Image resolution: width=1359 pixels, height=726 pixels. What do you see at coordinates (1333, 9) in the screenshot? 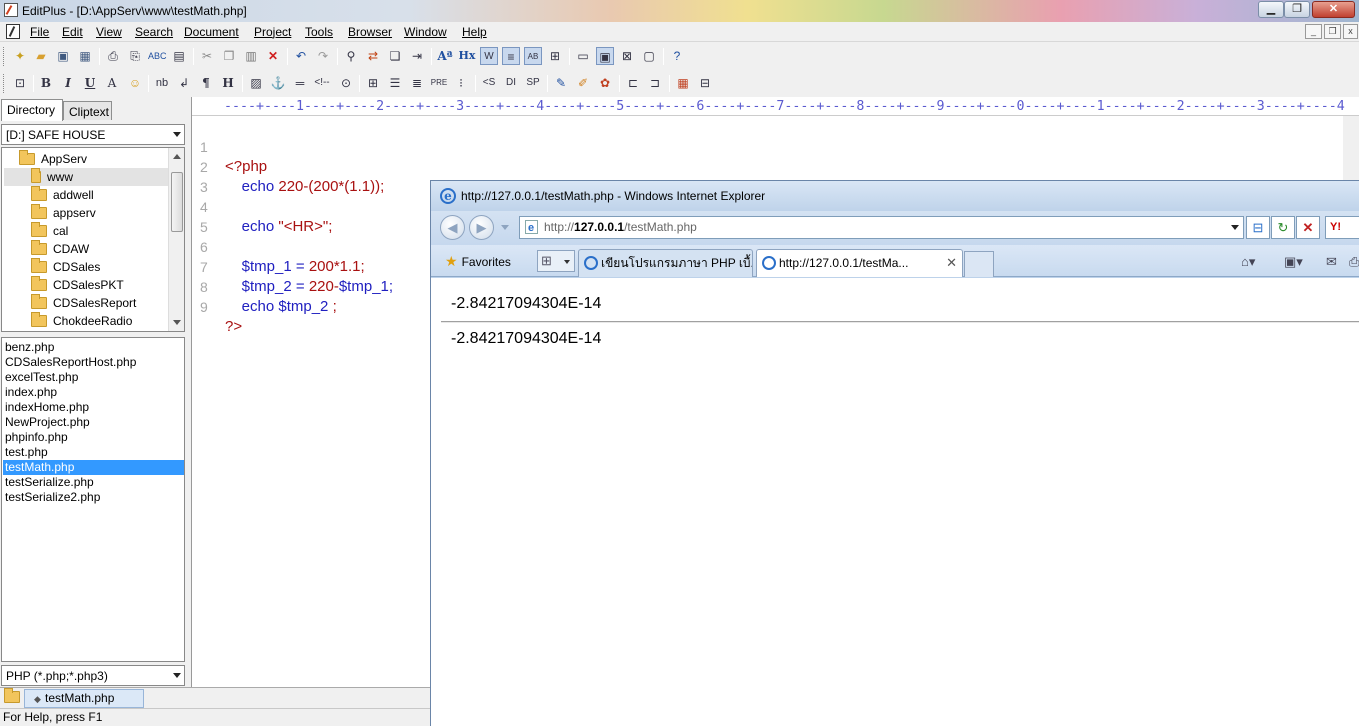
I see `close-button: ✕` at bounding box center [1333, 9].